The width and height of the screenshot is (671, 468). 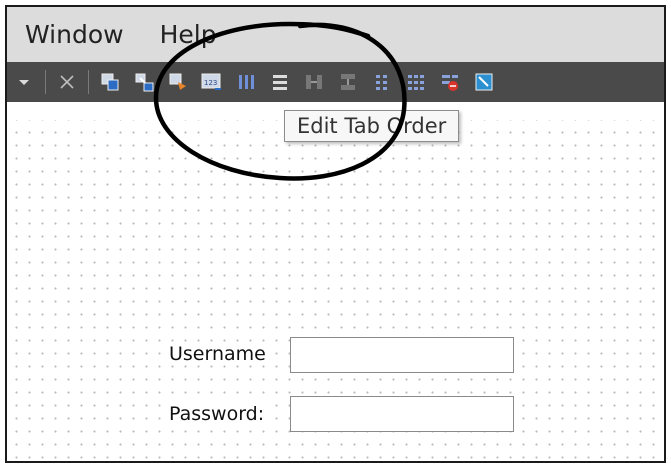 I want to click on password-label: Password:, so click(x=217, y=414).